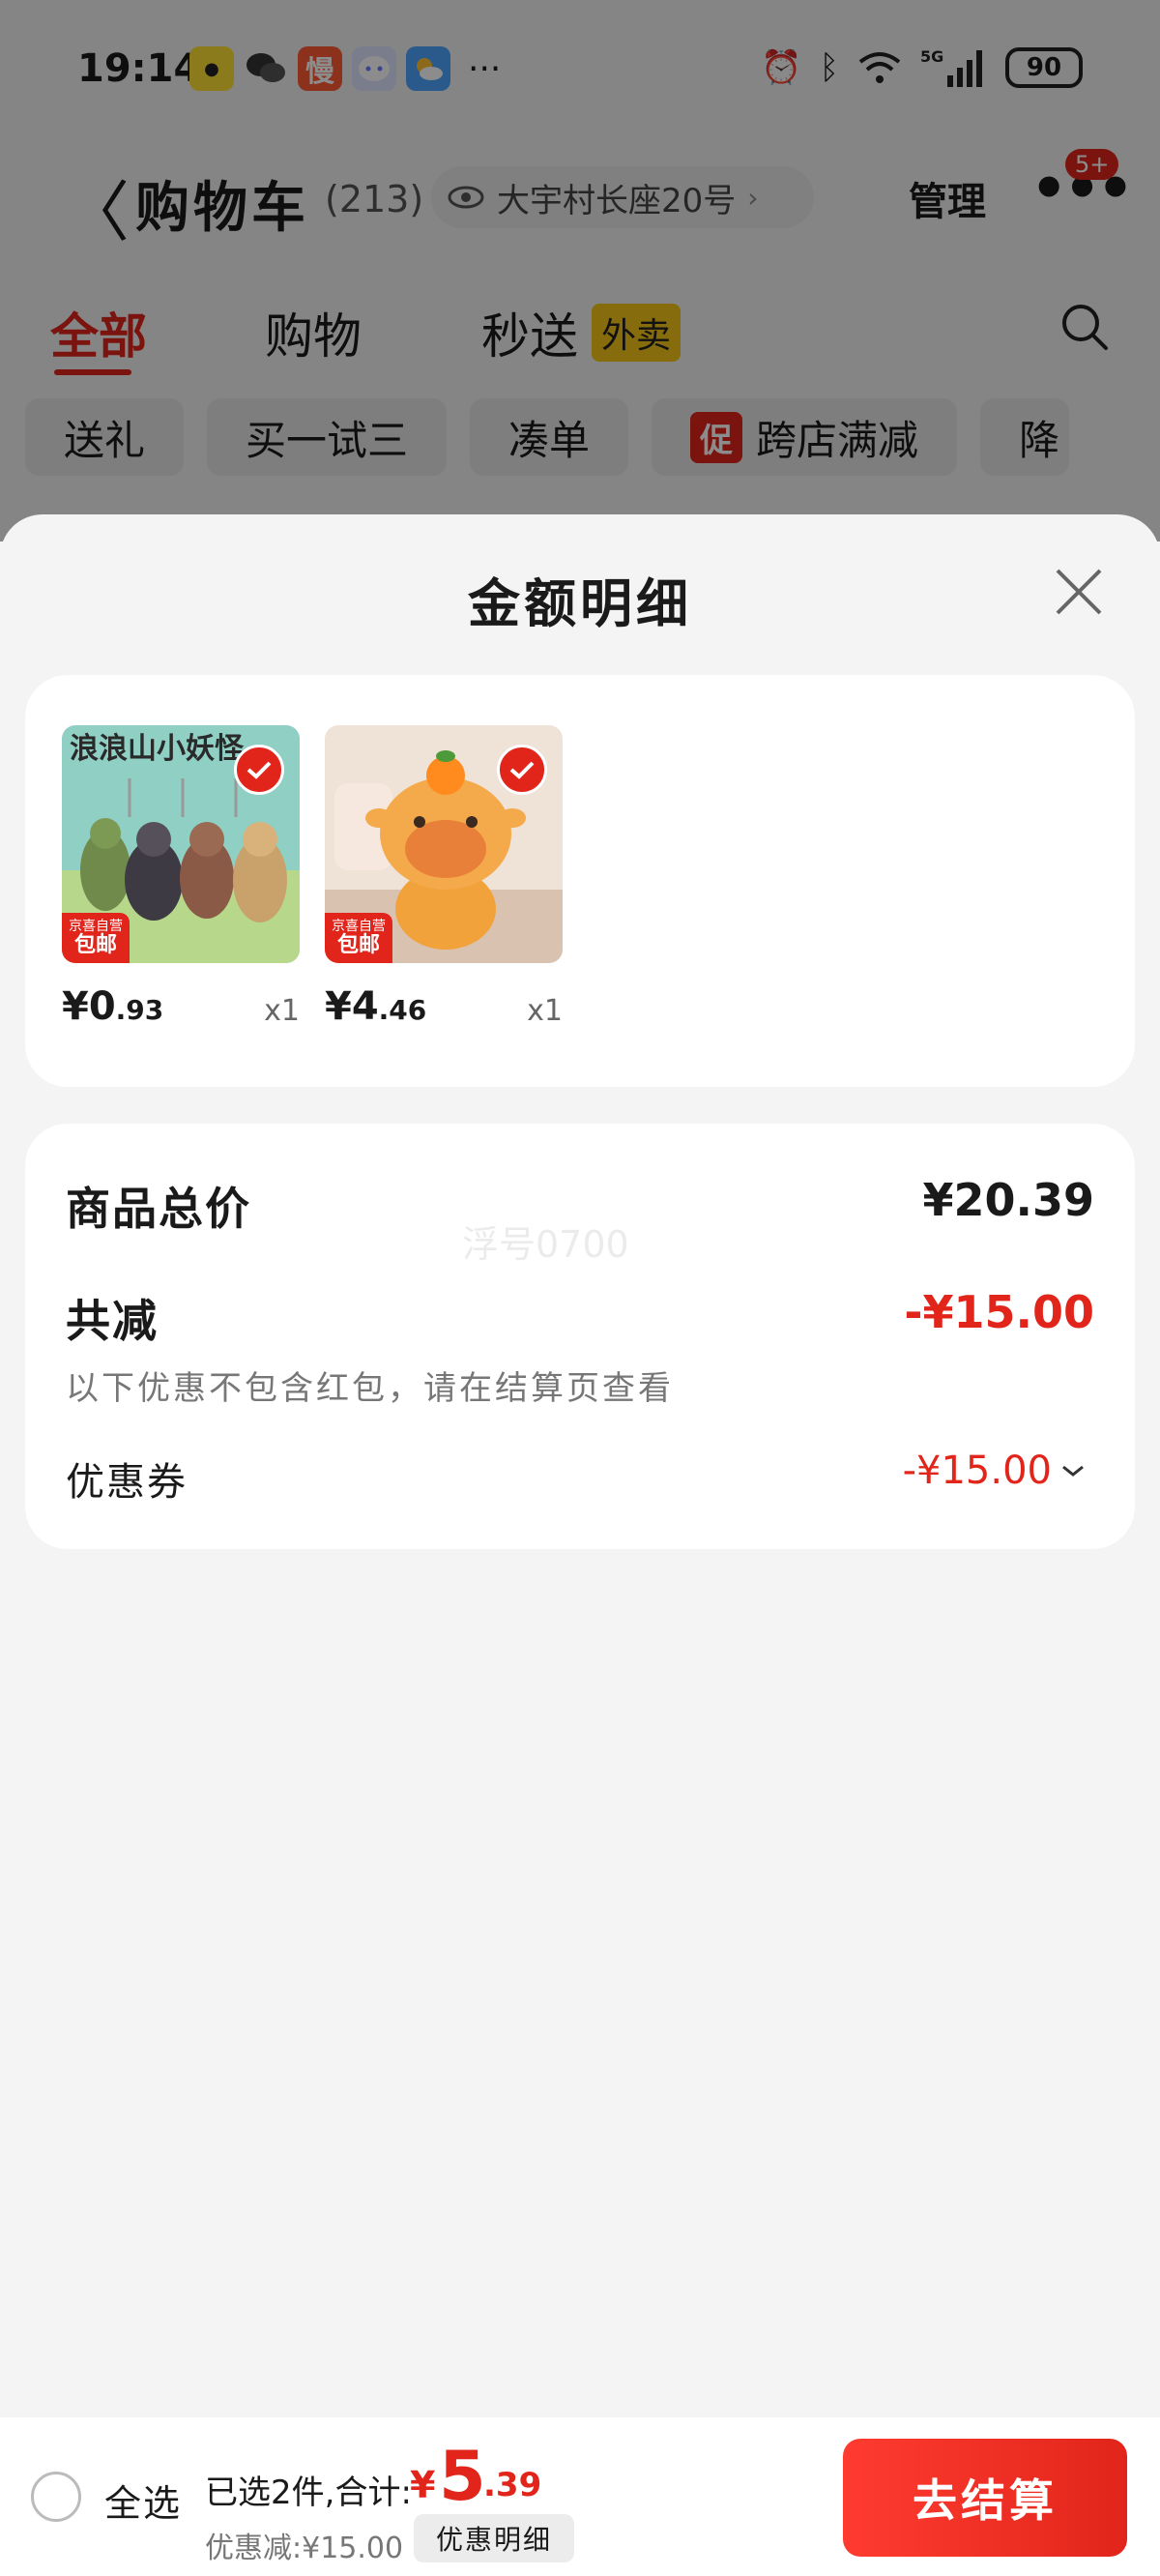  What do you see at coordinates (181, 1009) in the screenshot?
I see `product-price-row: ¥0.93 x1` at bounding box center [181, 1009].